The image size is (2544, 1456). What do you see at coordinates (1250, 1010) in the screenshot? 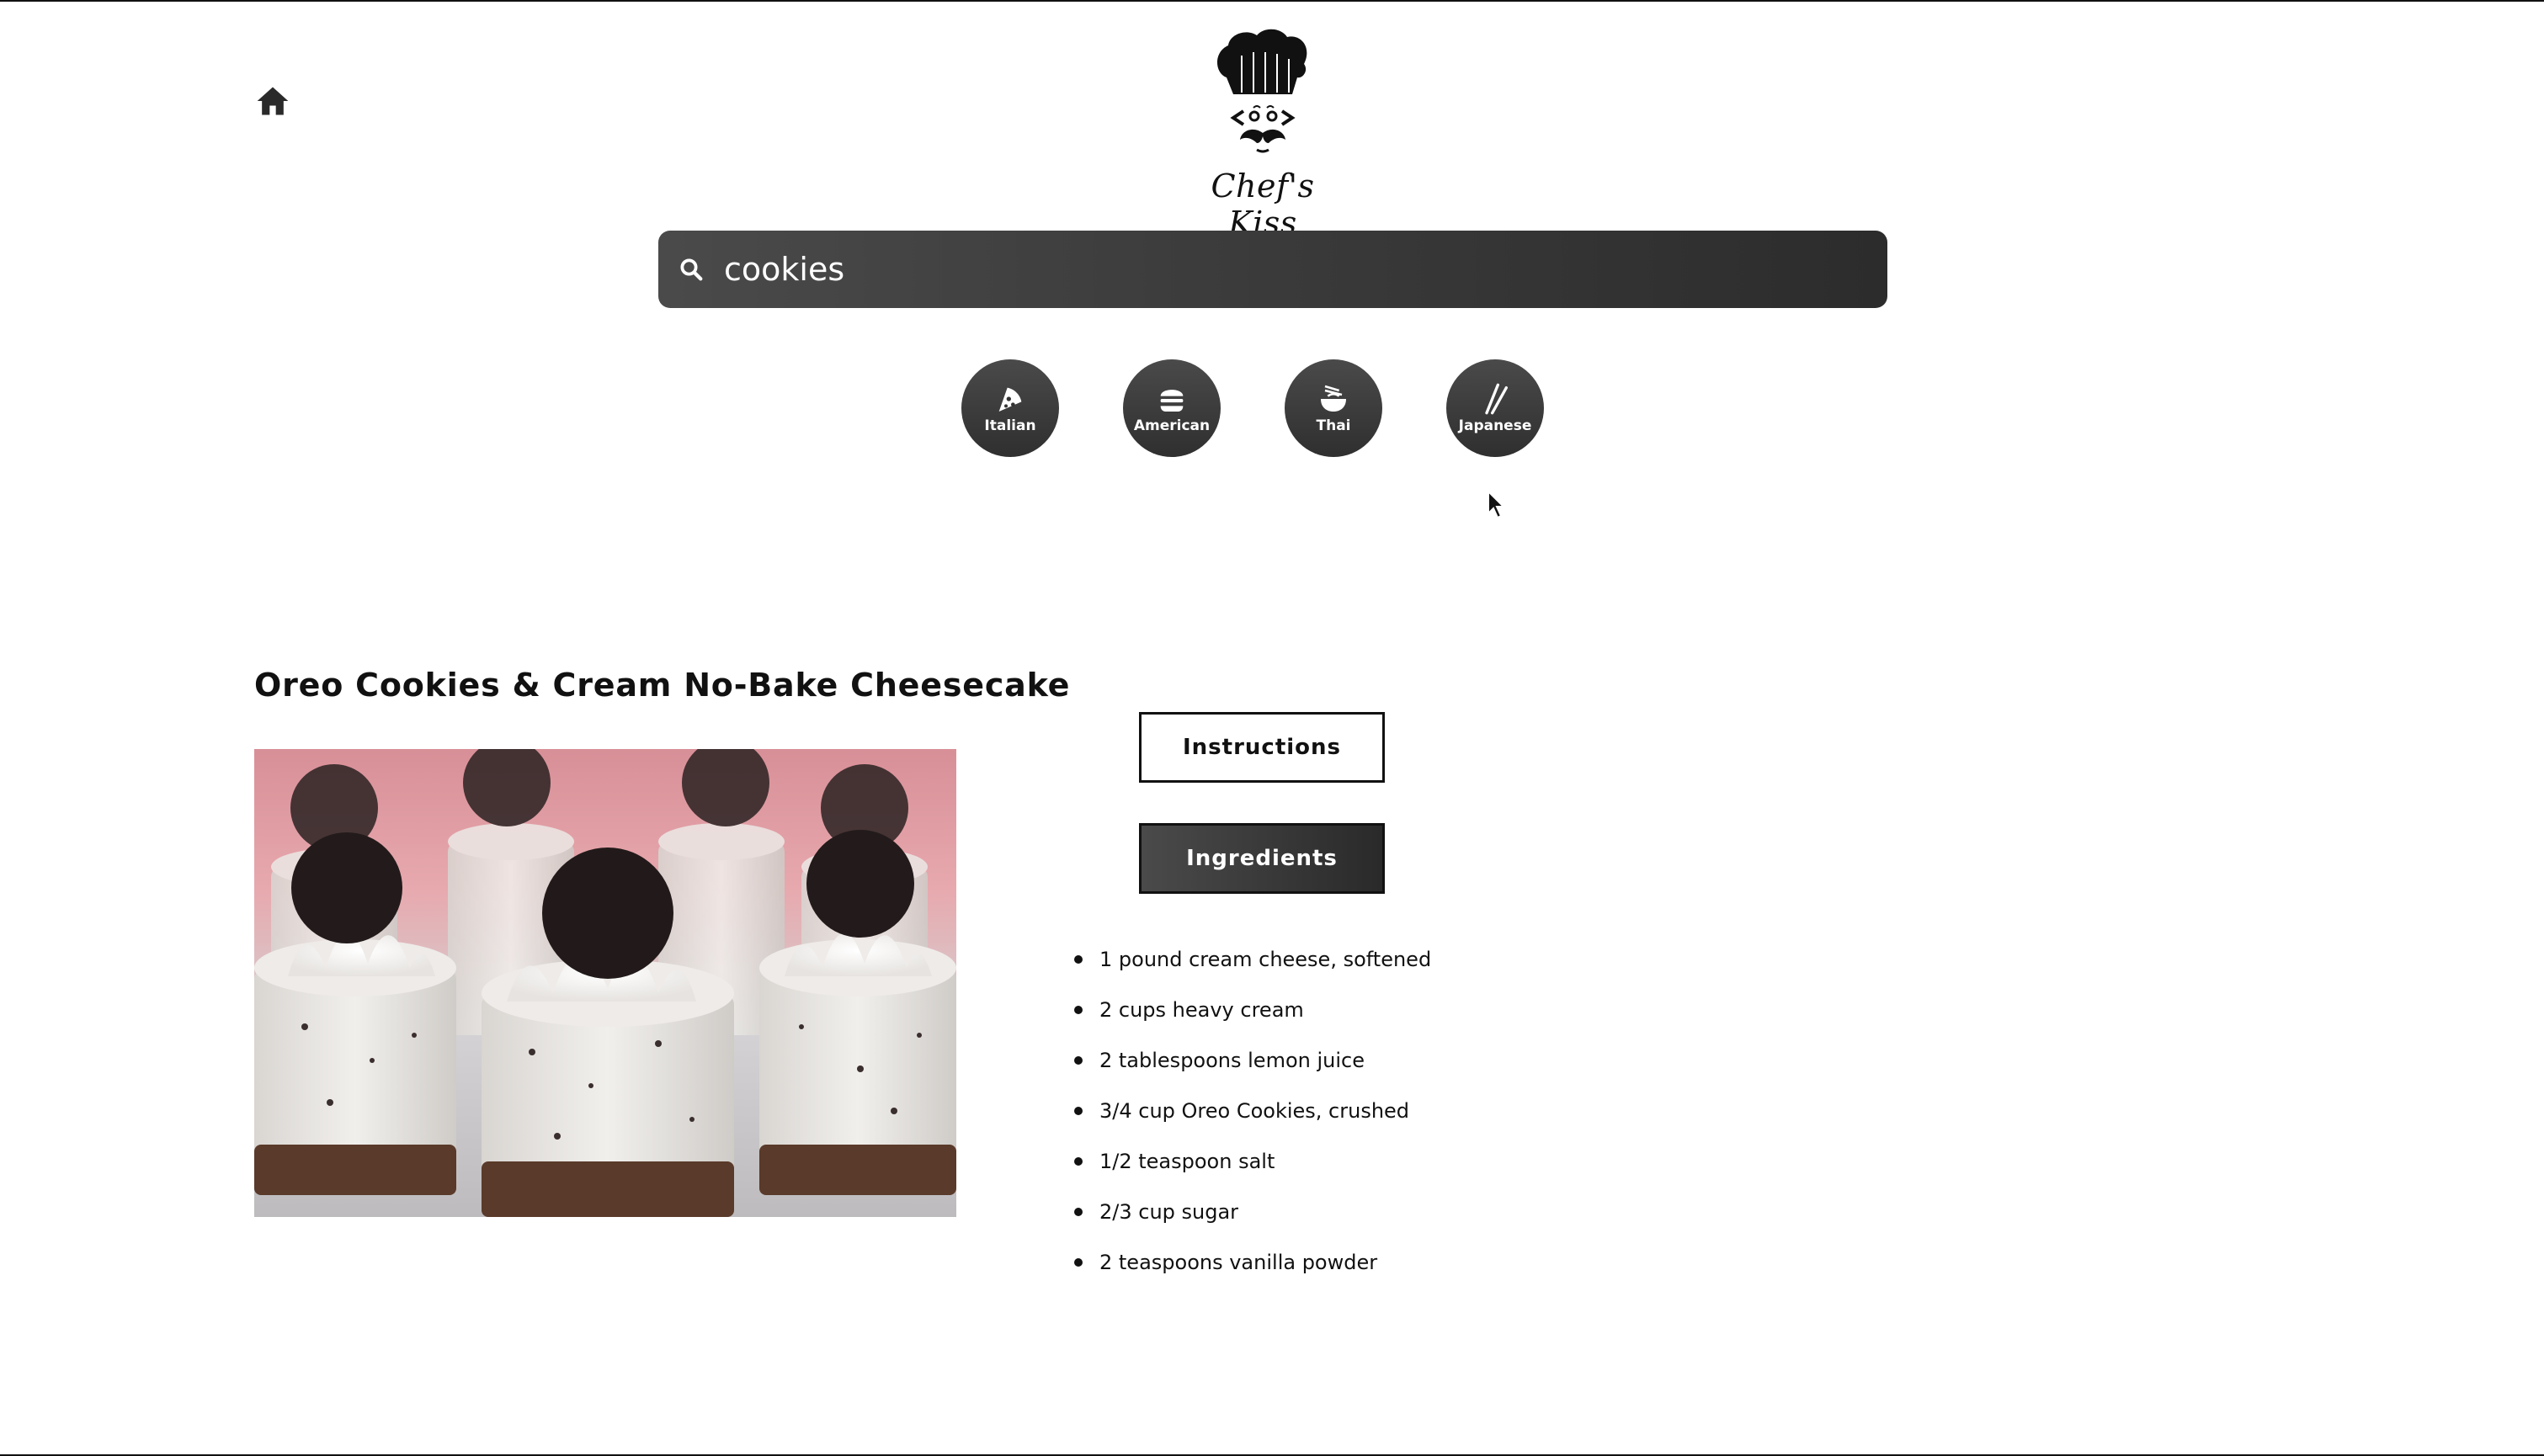
I see `list-item: 2 cups heavy cream` at bounding box center [1250, 1010].